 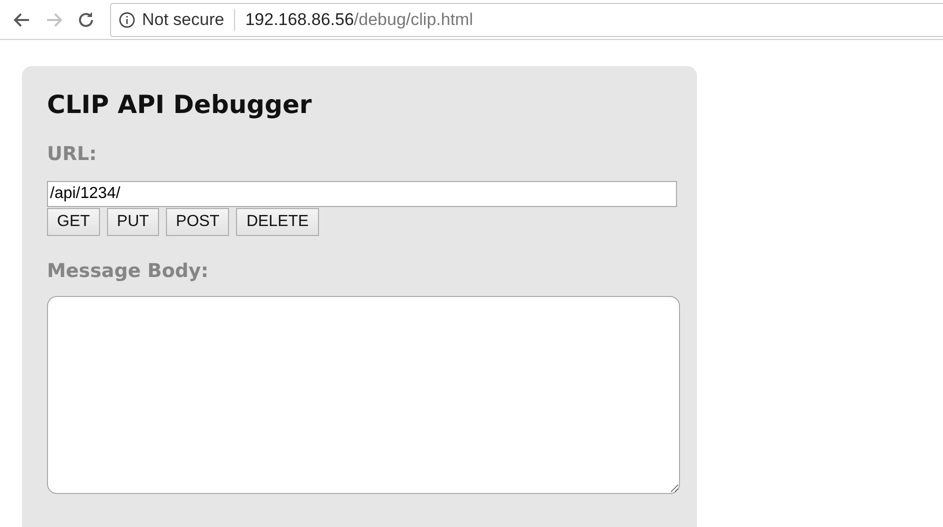 I want to click on message-body-label: Message Body:, so click(x=127, y=271).